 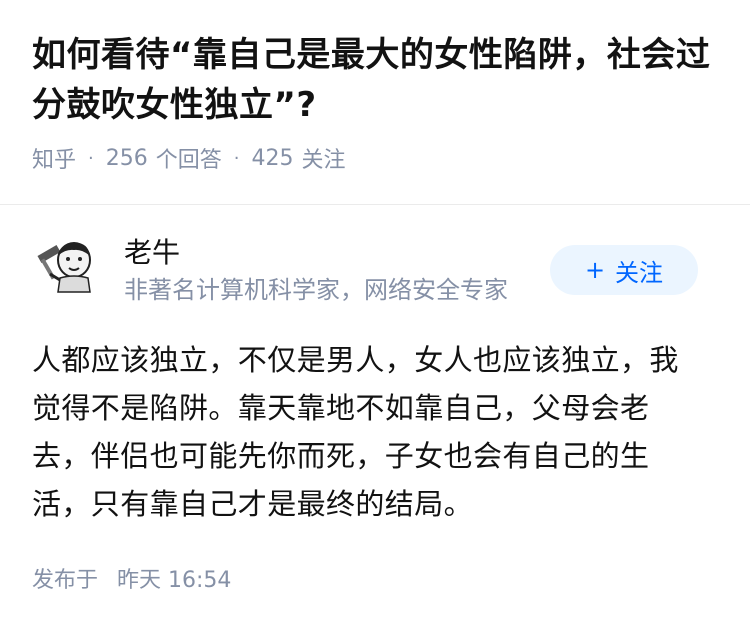 I want to click on author-card: 老牛 非著名计算机科学家，网络安全专家 + 关注, so click(x=365, y=270).